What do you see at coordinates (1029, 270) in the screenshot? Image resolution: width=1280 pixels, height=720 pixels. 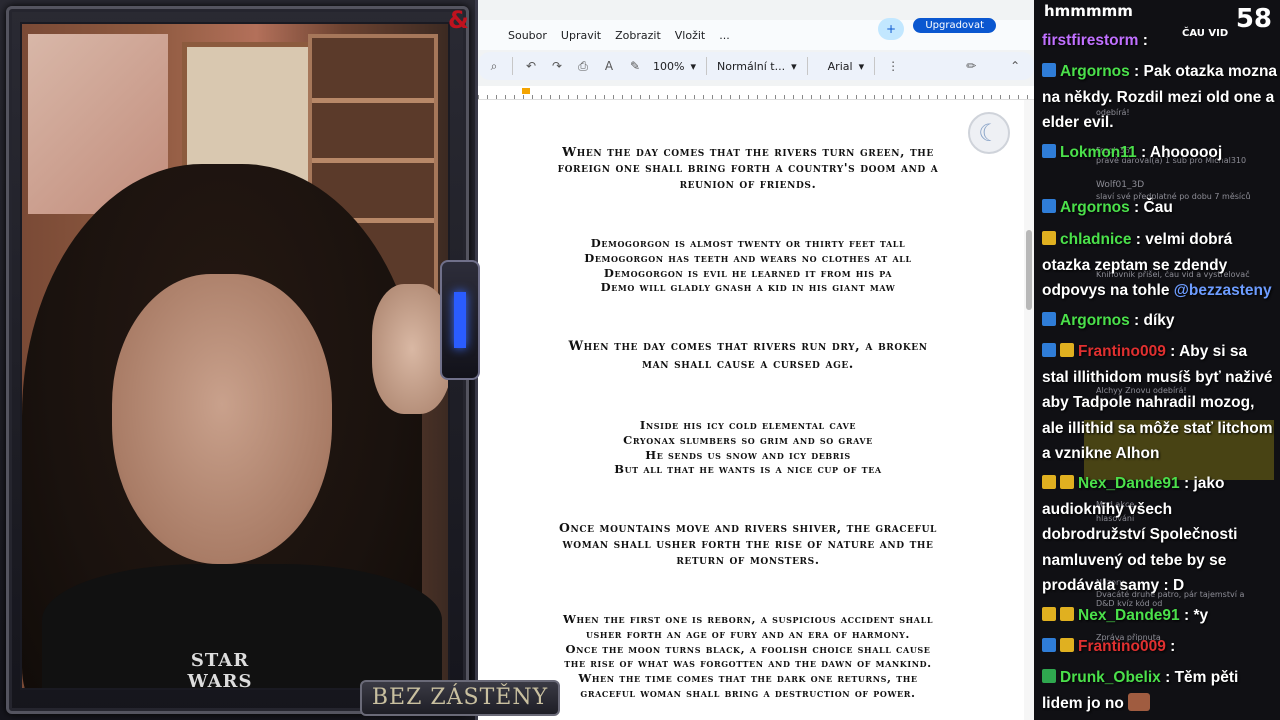 I see `scroll-thumb` at bounding box center [1029, 270].